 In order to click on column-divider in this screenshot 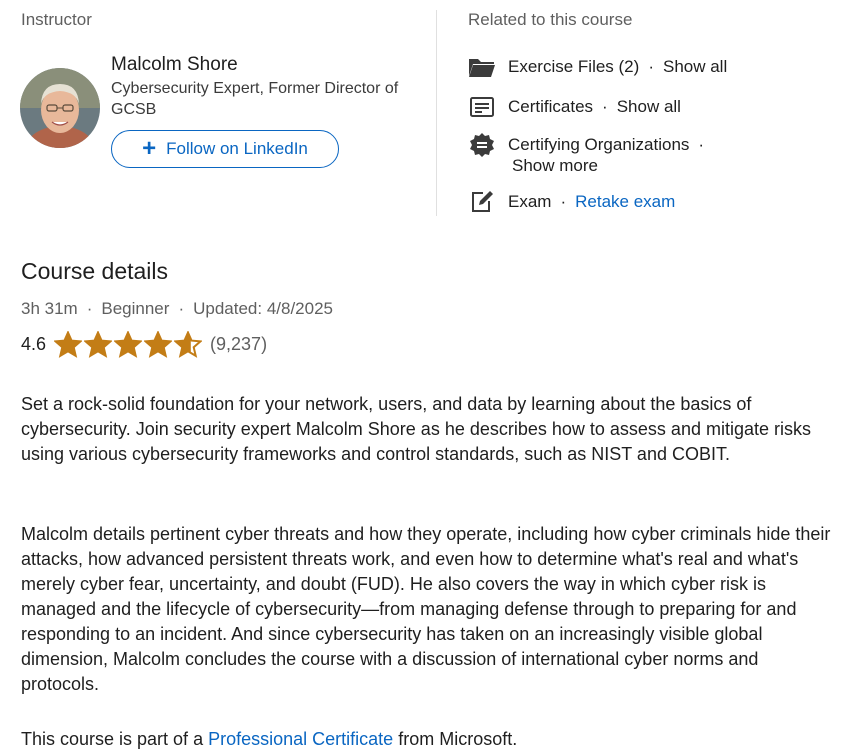, I will do `click(436, 113)`.